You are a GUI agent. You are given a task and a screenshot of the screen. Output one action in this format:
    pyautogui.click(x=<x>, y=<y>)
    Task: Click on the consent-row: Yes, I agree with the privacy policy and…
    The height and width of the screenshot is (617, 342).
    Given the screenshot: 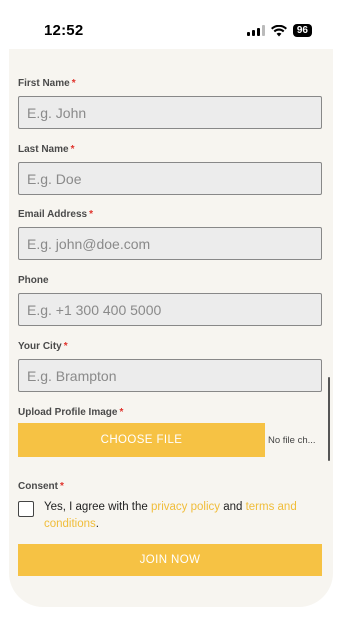 What is the action you would take?
    pyautogui.click(x=170, y=516)
    